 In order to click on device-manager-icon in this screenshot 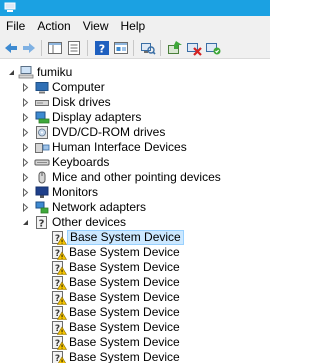, I will do `click(10, 7)`.